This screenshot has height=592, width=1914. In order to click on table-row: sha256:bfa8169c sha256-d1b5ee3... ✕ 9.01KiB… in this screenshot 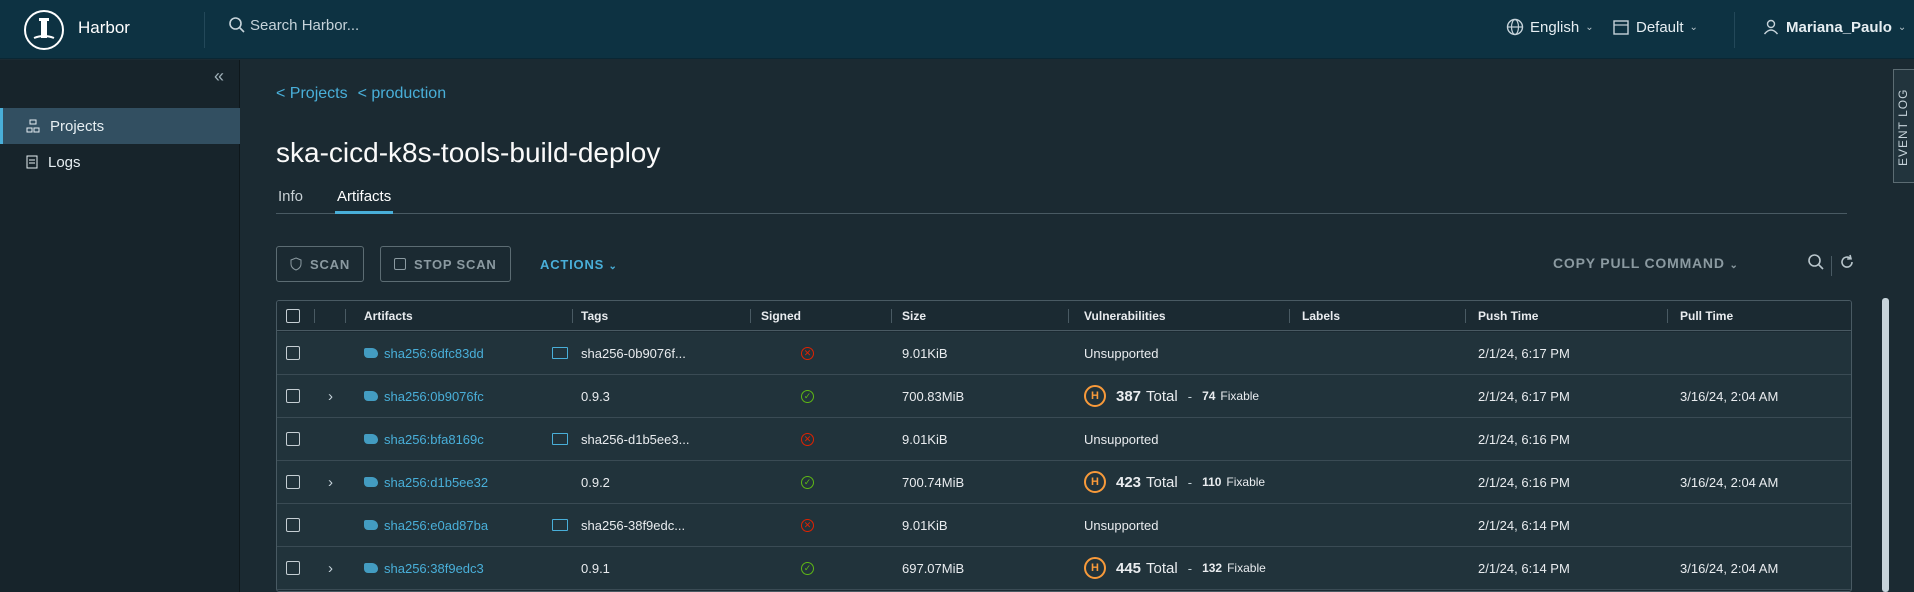, I will do `click(1064, 439)`.